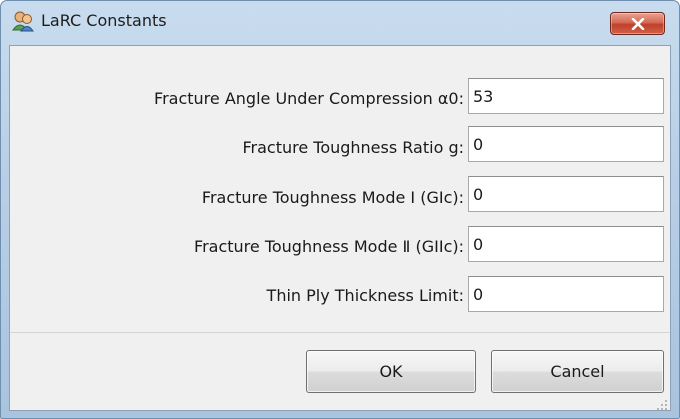  Describe the element at coordinates (309, 98) in the screenshot. I see `fracture-angle-label: Fracture Angle Under Compression α0:` at that location.